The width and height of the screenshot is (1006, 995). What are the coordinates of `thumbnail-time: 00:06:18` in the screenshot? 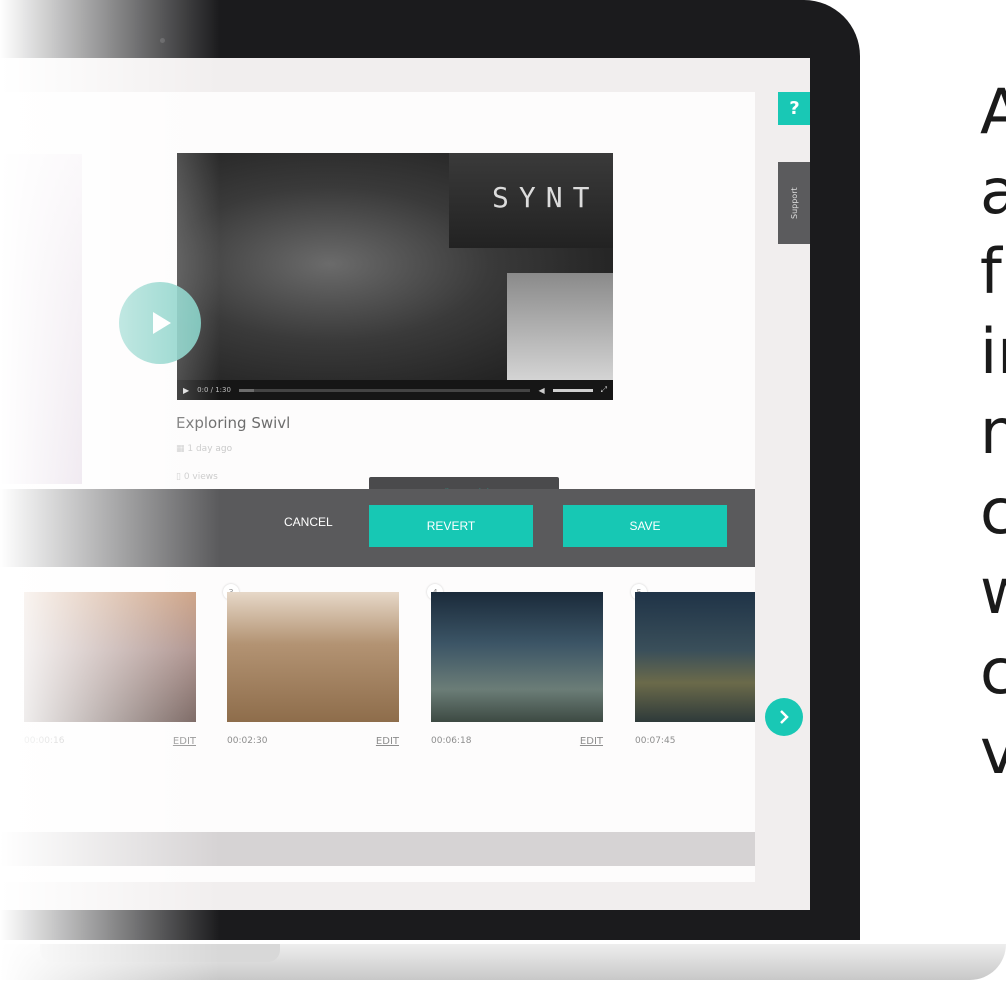 It's located at (451, 741).